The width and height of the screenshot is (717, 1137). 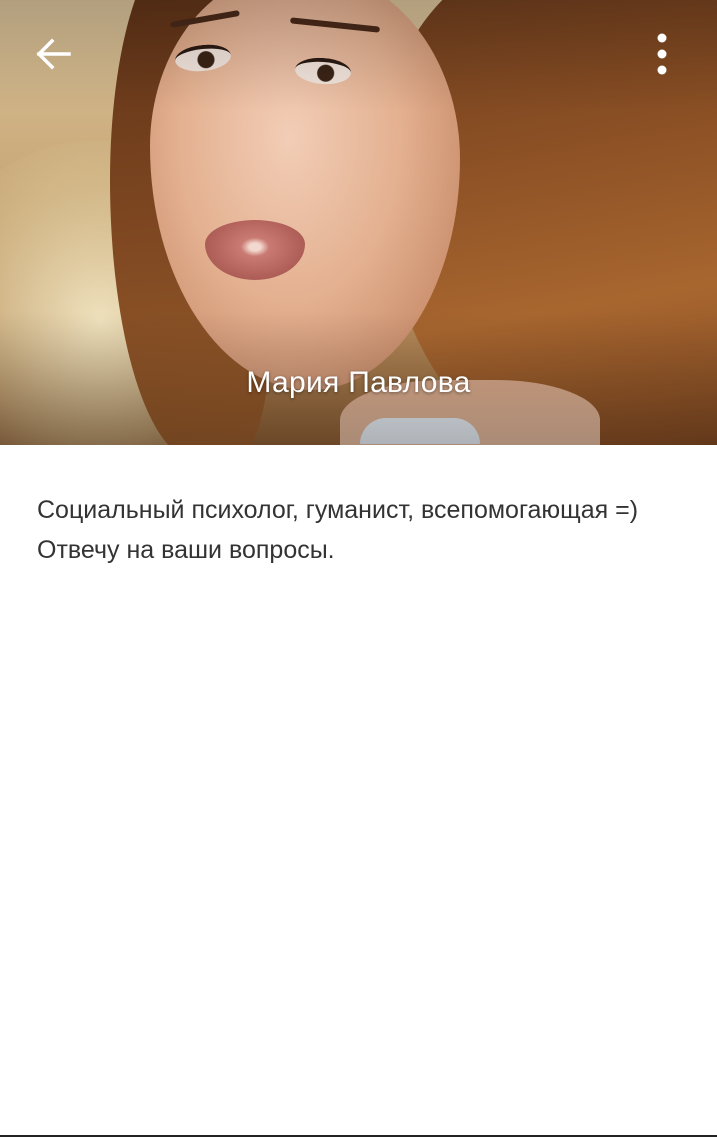 I want to click on arrow-left-icon, so click(x=53, y=54).